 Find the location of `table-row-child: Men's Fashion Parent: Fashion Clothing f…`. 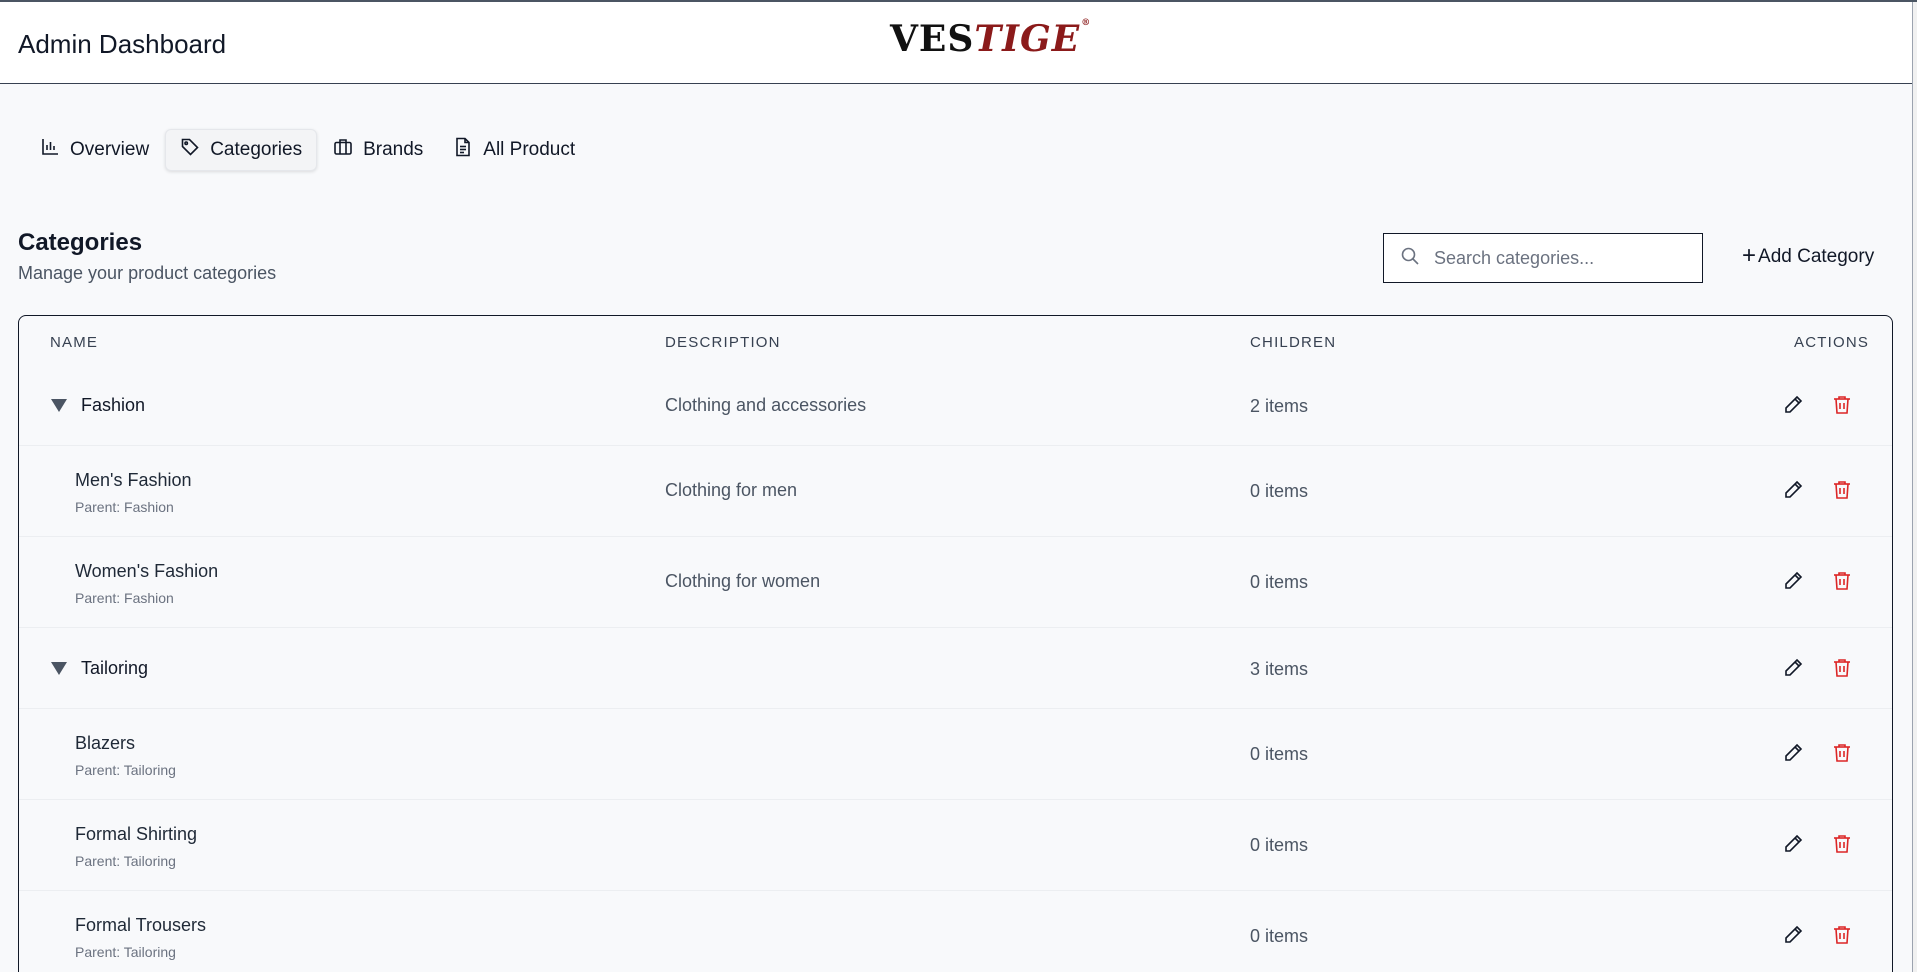

table-row-child: Men's Fashion Parent: Fashion Clothing f… is located at coordinates (955, 491).